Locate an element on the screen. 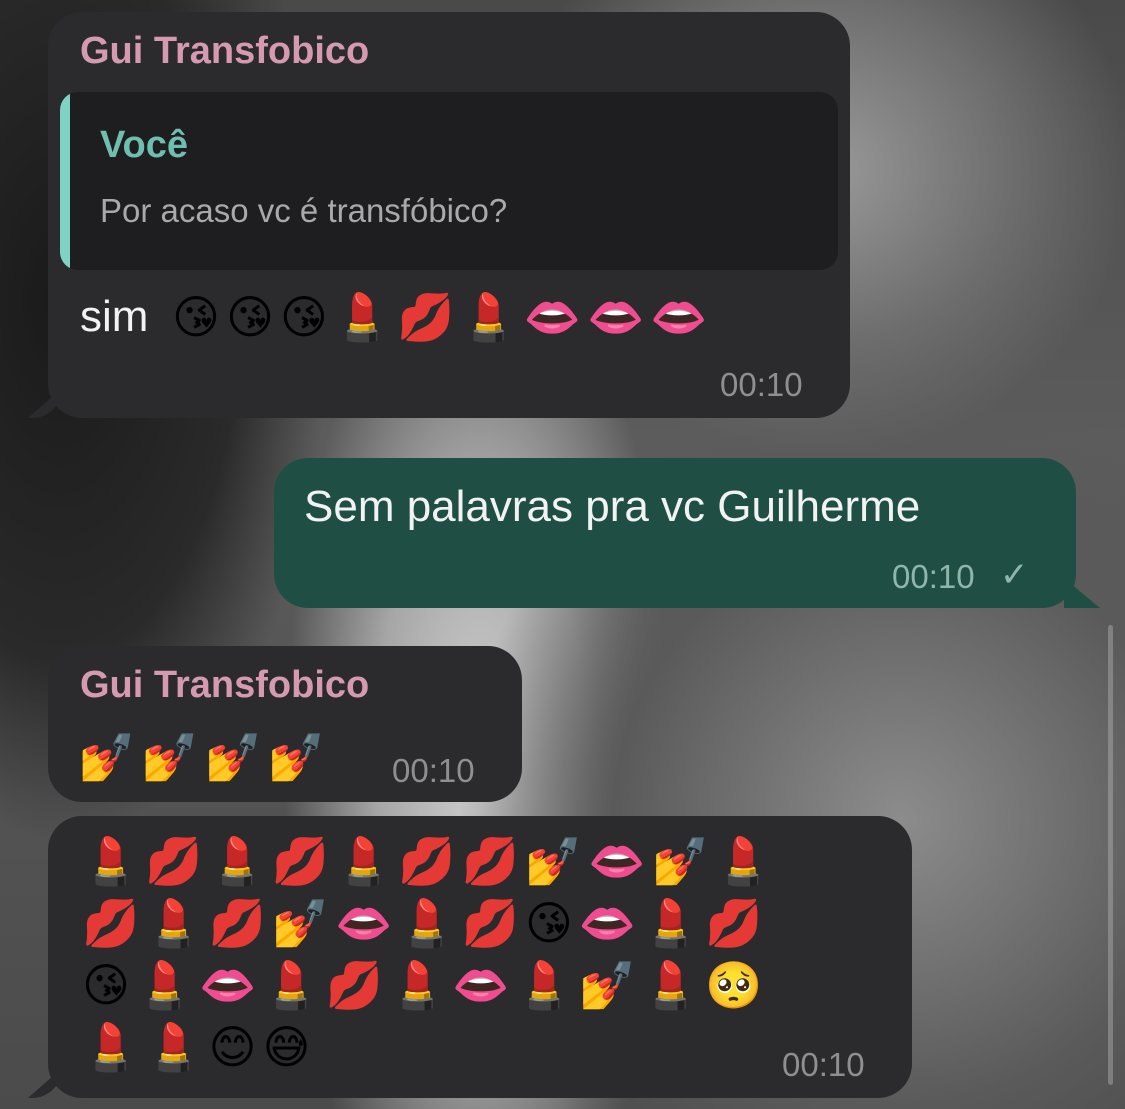  emoji-line: 💄💄😊😅 is located at coordinates (199, 1047).